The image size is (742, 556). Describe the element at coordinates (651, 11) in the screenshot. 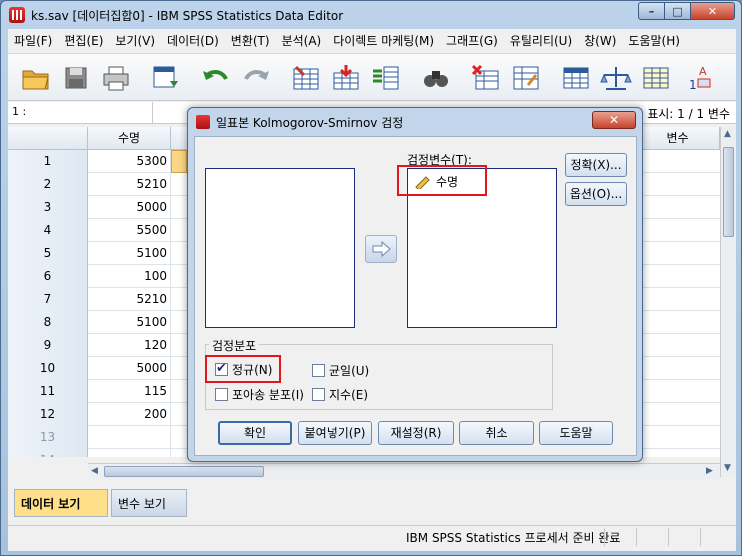

I see `minimize-button: –` at that location.